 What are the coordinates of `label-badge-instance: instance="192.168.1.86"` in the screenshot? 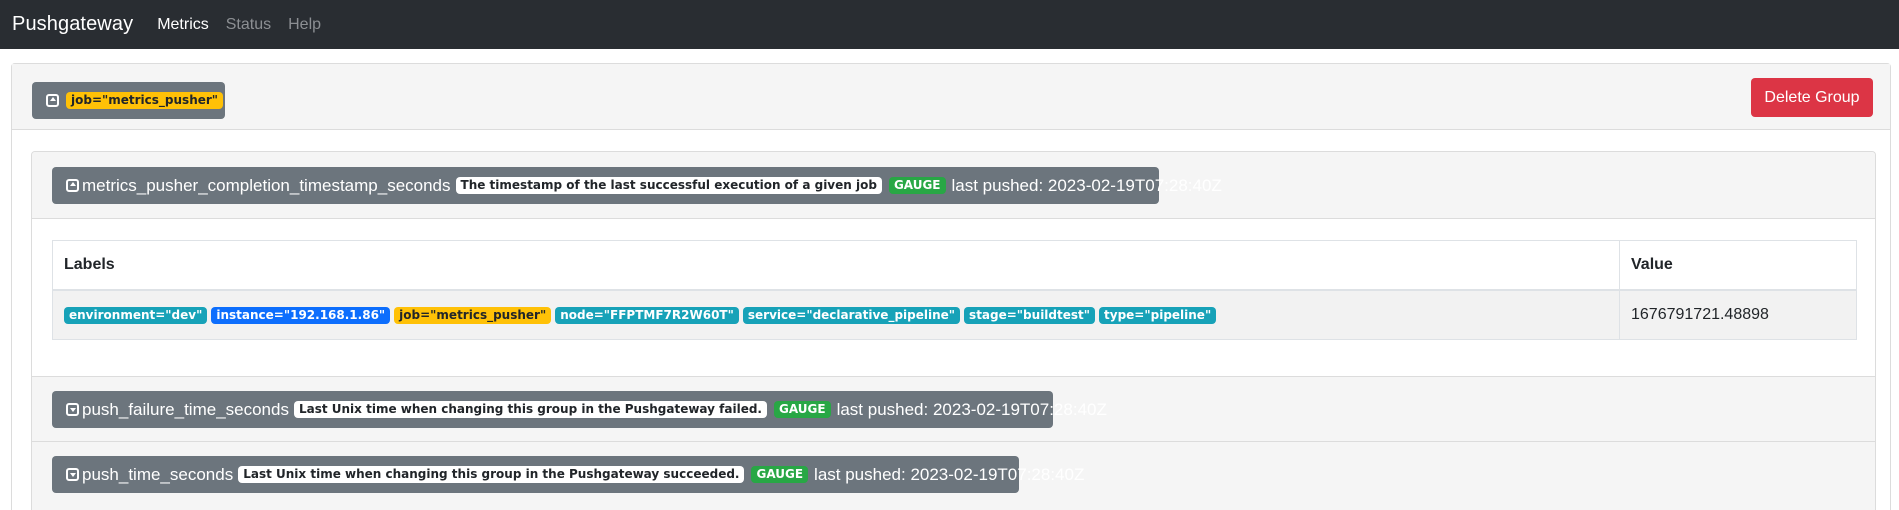 It's located at (301, 315).